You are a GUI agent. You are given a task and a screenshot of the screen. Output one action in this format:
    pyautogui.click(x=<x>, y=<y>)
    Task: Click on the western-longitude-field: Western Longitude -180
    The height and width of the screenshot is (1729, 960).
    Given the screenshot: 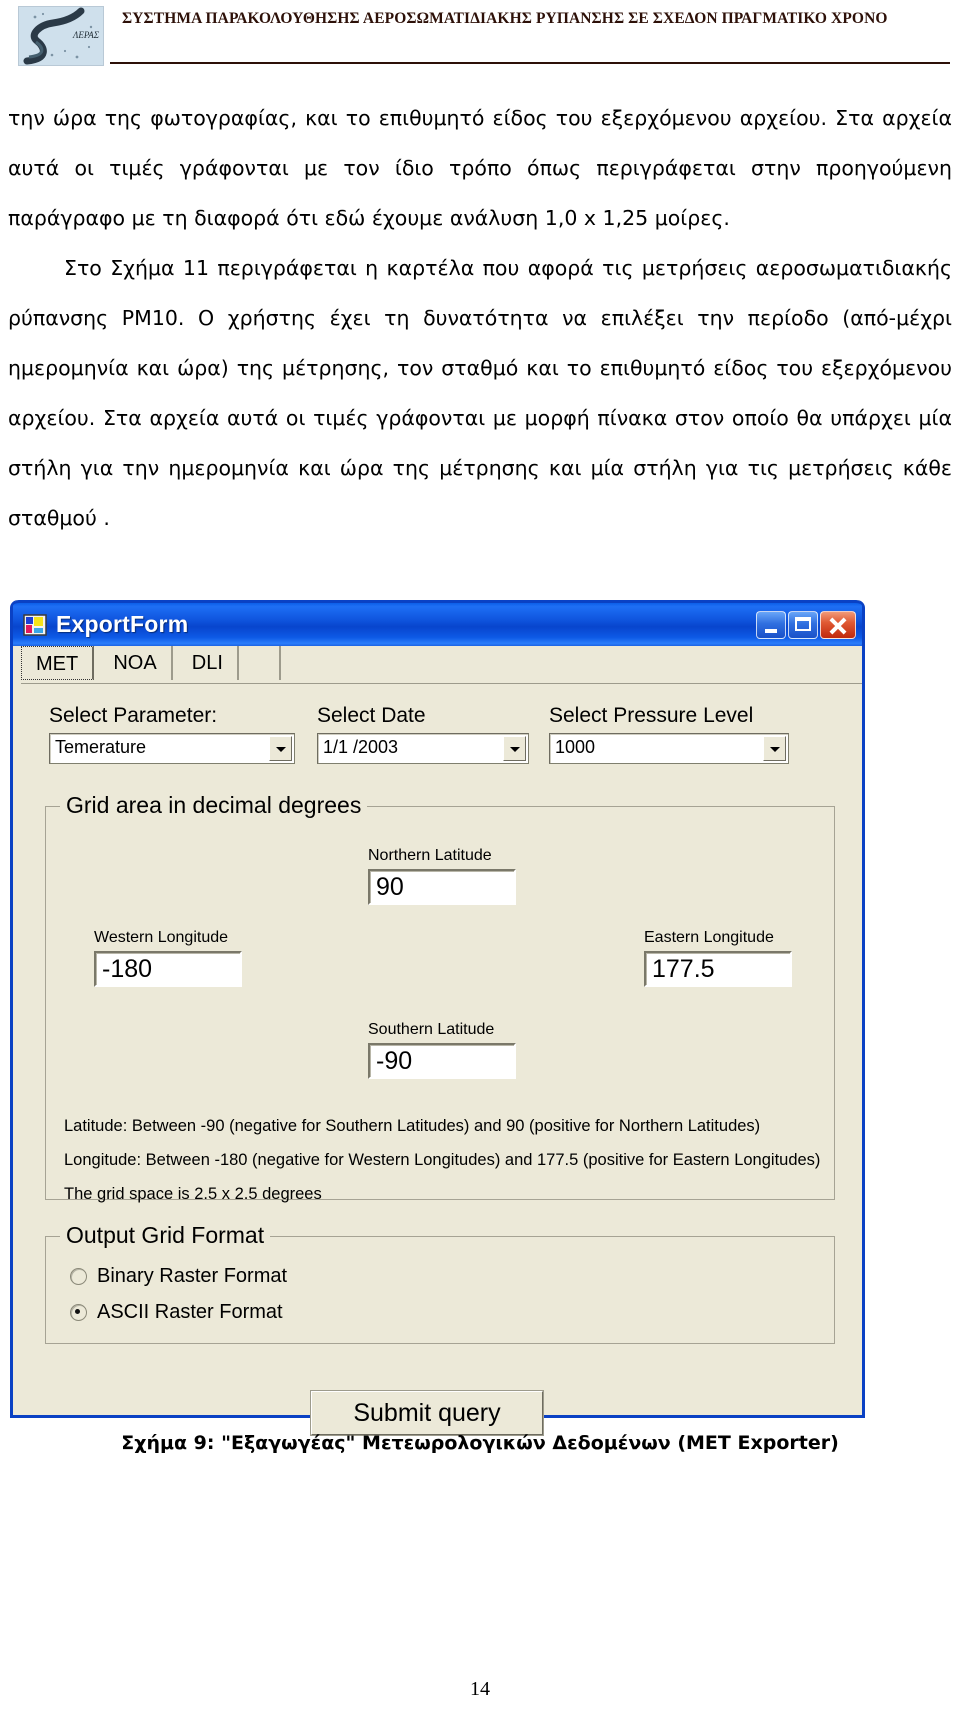 What is the action you would take?
    pyautogui.click(x=168, y=958)
    